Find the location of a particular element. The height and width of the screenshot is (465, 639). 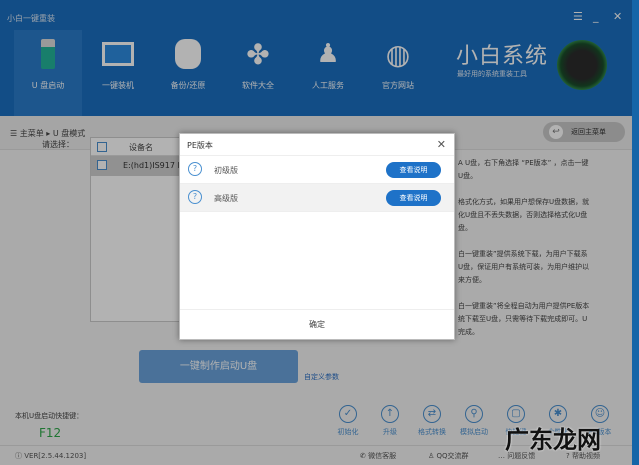

dialog-header: PE版本 ✕ is located at coordinates (317, 145).